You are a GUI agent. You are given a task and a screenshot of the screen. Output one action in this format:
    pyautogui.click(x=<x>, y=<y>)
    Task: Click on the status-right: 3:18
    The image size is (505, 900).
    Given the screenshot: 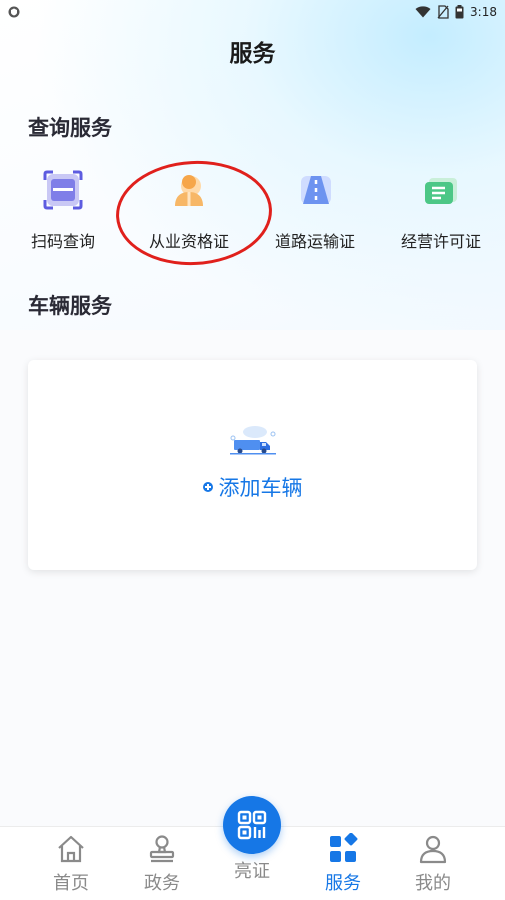 What is the action you would take?
    pyautogui.click(x=456, y=12)
    